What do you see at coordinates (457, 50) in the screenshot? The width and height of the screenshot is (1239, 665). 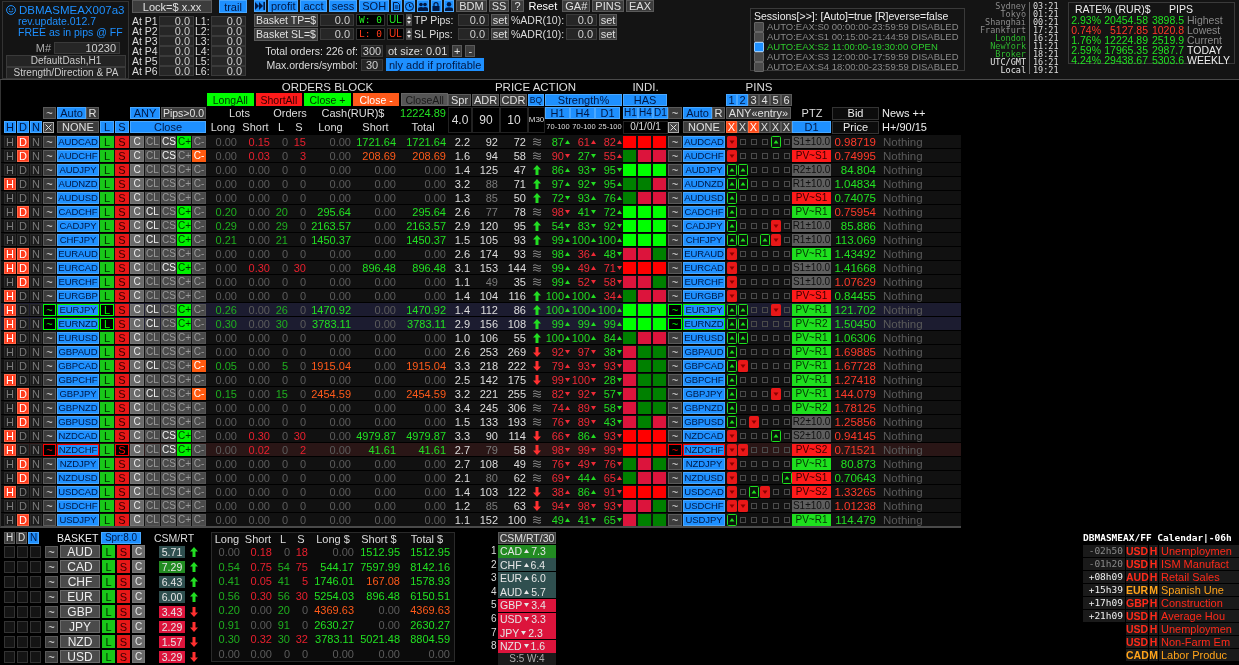 I see `increase-button: +` at bounding box center [457, 50].